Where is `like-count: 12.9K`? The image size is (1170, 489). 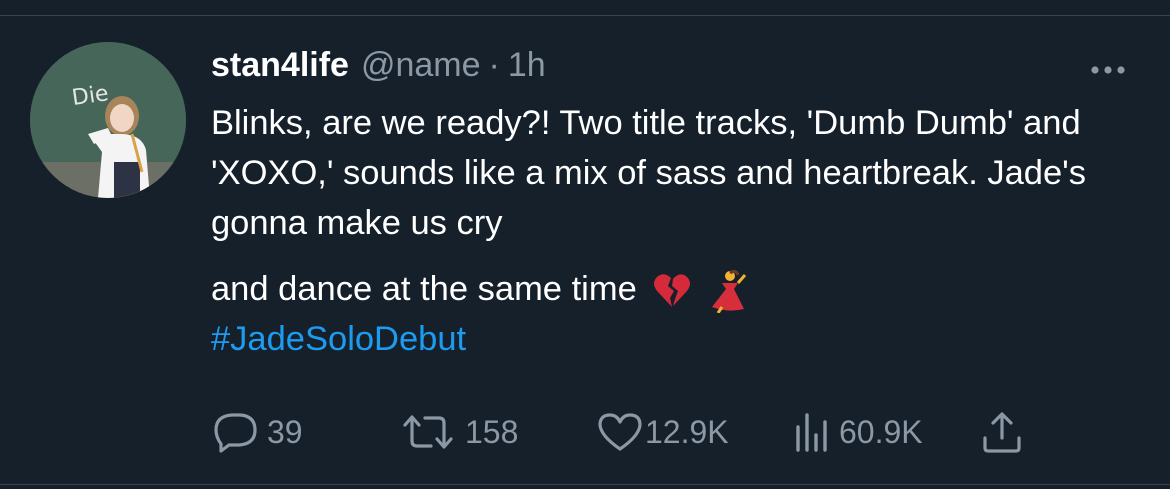 like-count: 12.9K is located at coordinates (687, 431).